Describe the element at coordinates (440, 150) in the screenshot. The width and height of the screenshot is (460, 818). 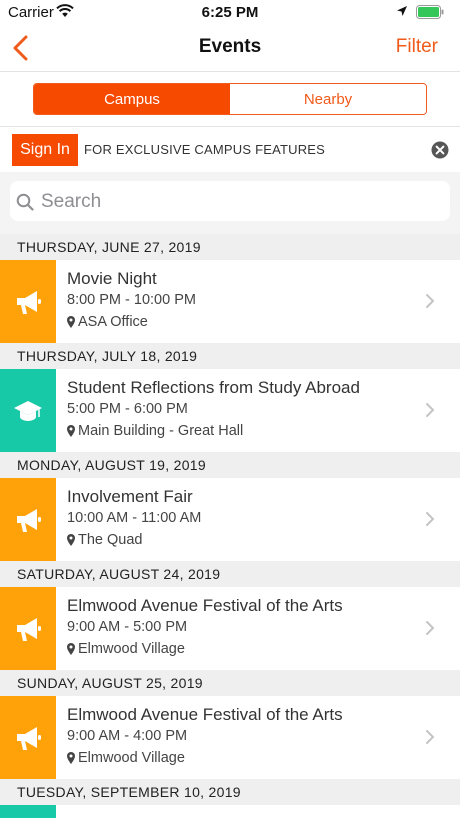
I see `close-icon` at that location.